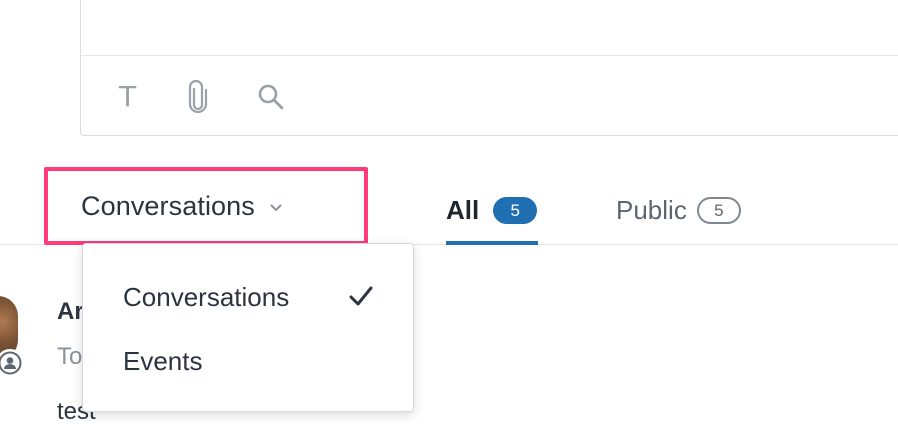  I want to click on filter-selected-label: Conversations, so click(168, 205).